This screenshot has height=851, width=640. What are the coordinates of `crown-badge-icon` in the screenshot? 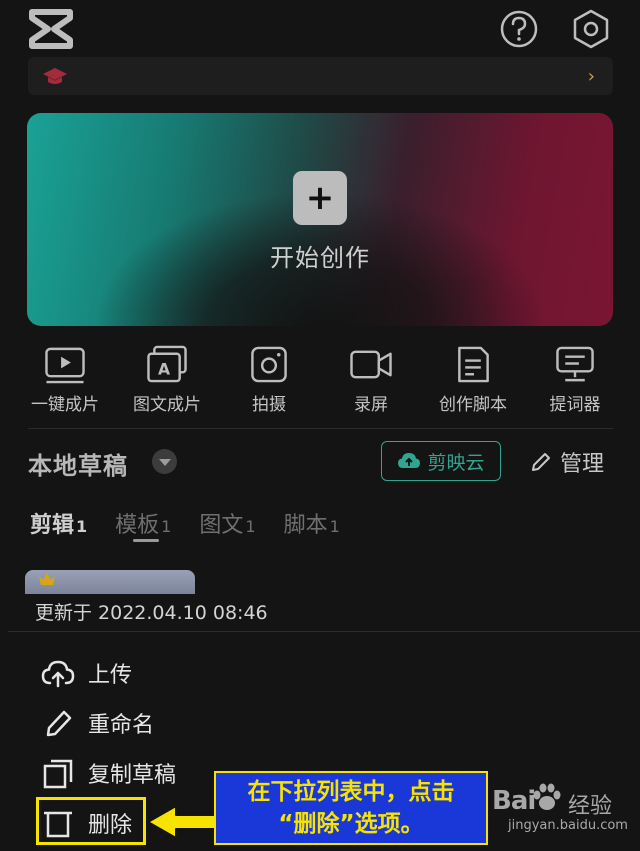 It's located at (47, 579).